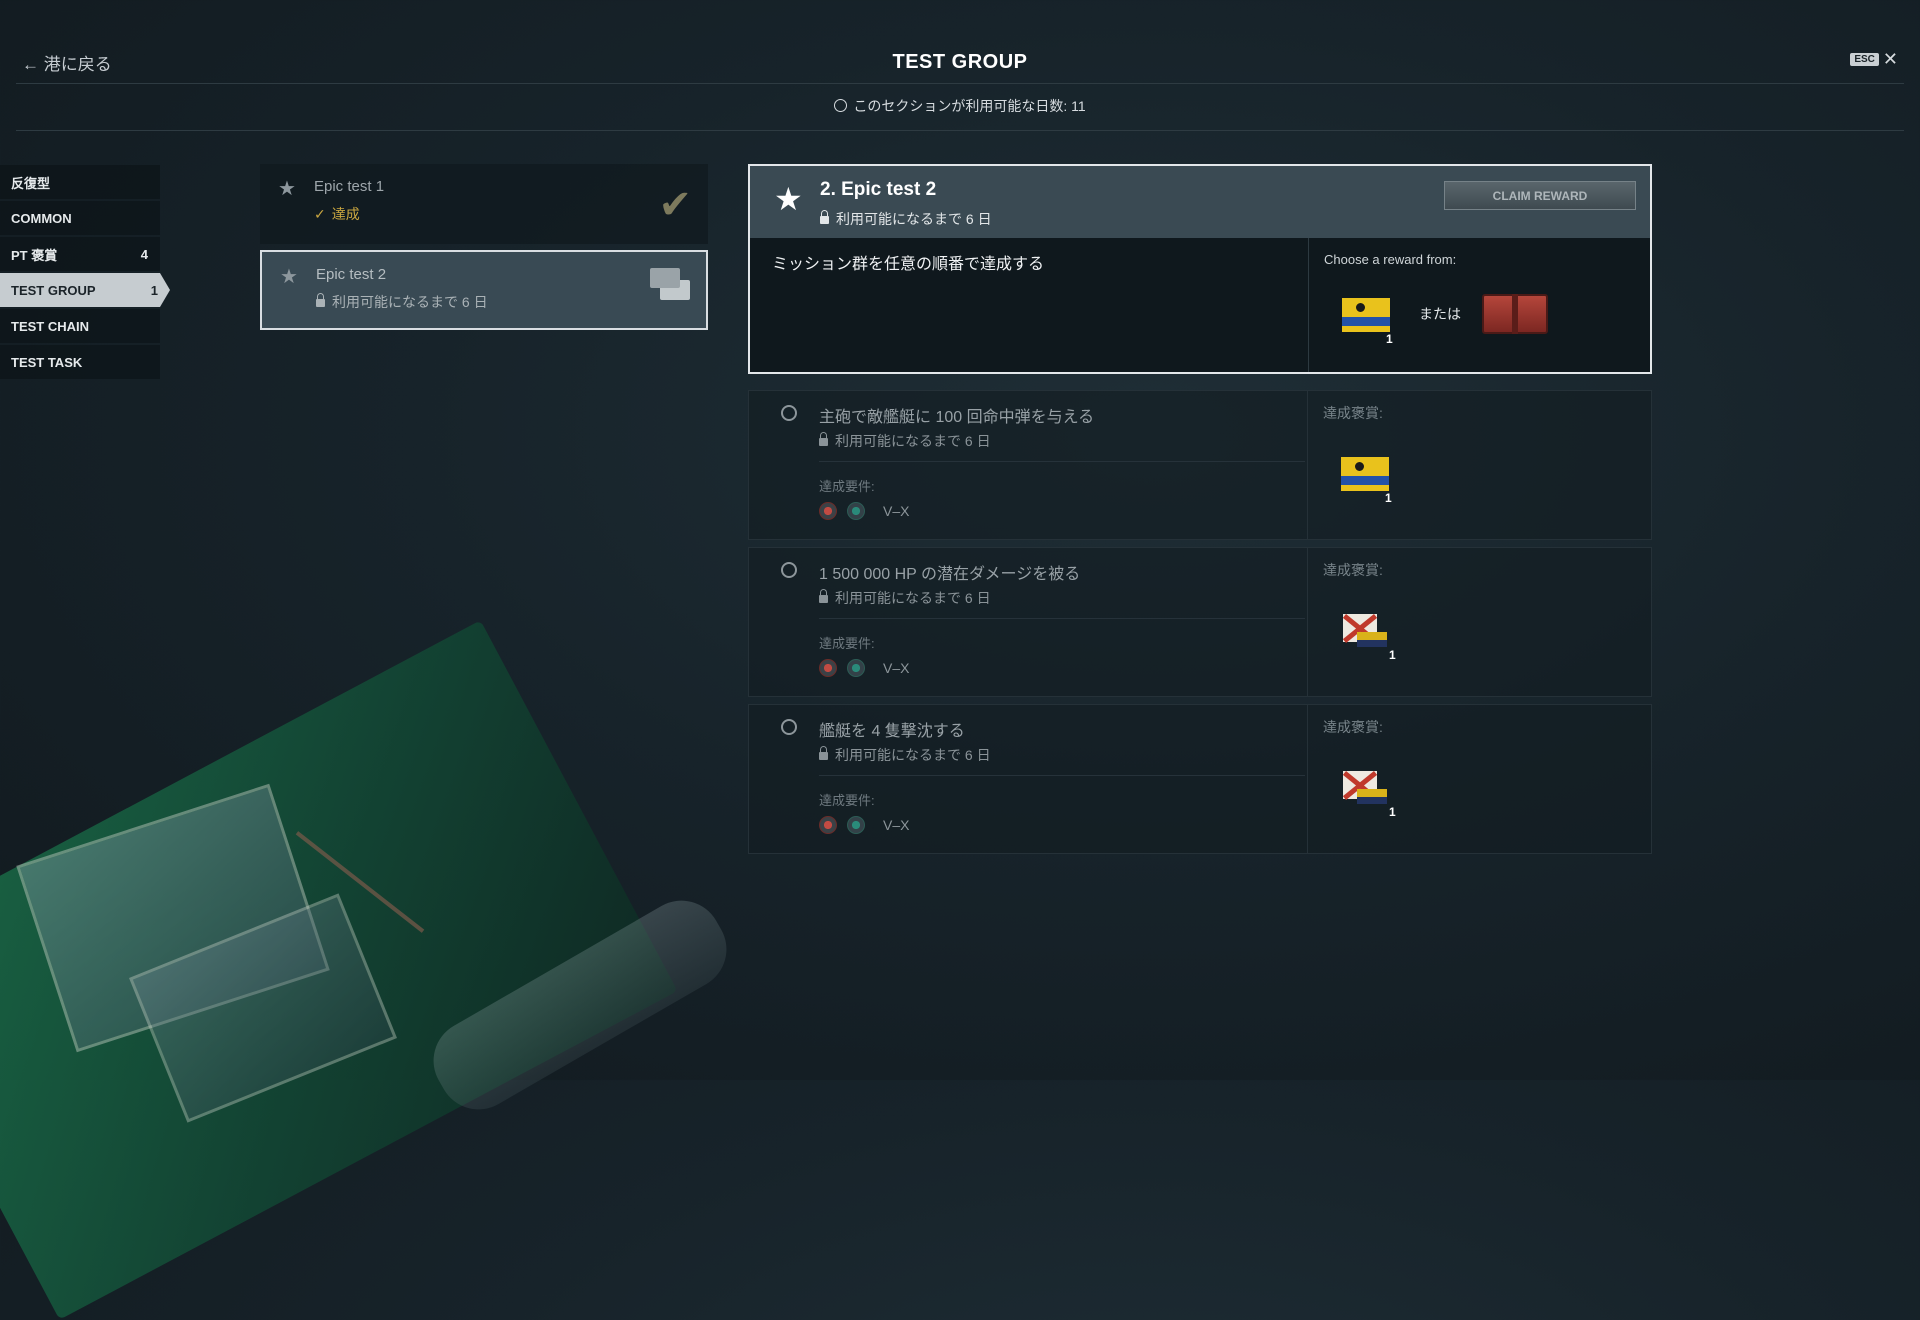  Describe the element at coordinates (31, 183) in the screenshot. I see `sidebar-item-label: 反復型` at that location.